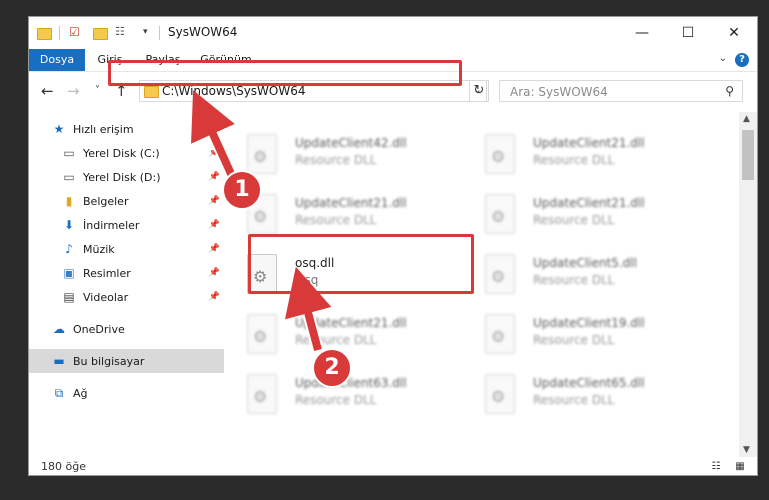 The width and height of the screenshot is (769, 500). I want to click on annotation-arrows, so click(261, 223).